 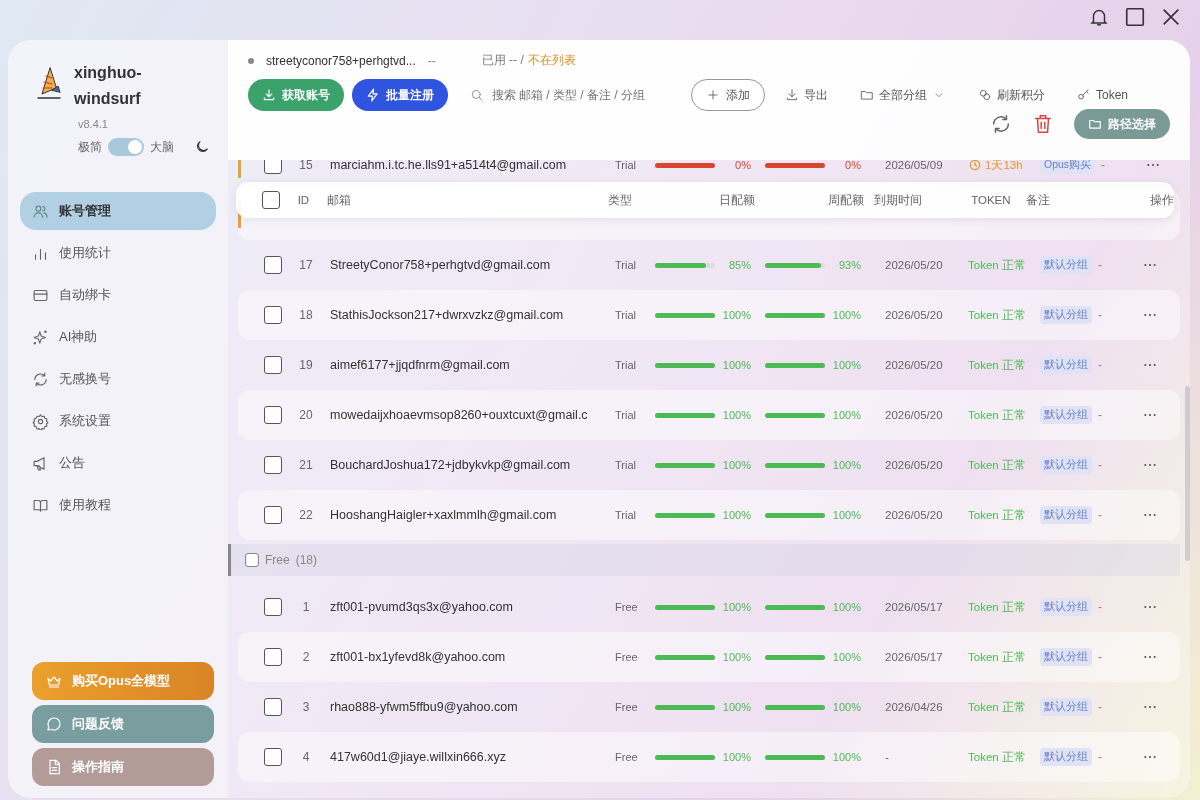 I want to click on select-all-checkbox, so click(x=271, y=200).